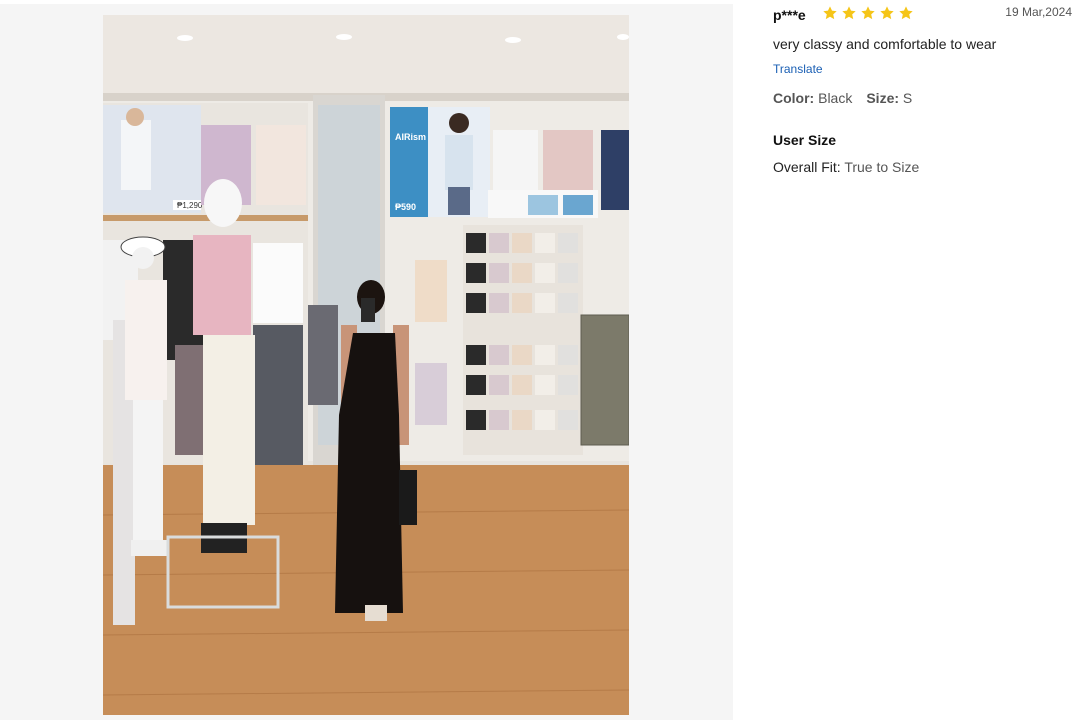 This screenshot has height=720, width=1075. What do you see at coordinates (907, 98) in the screenshot?
I see `size-value: S` at bounding box center [907, 98].